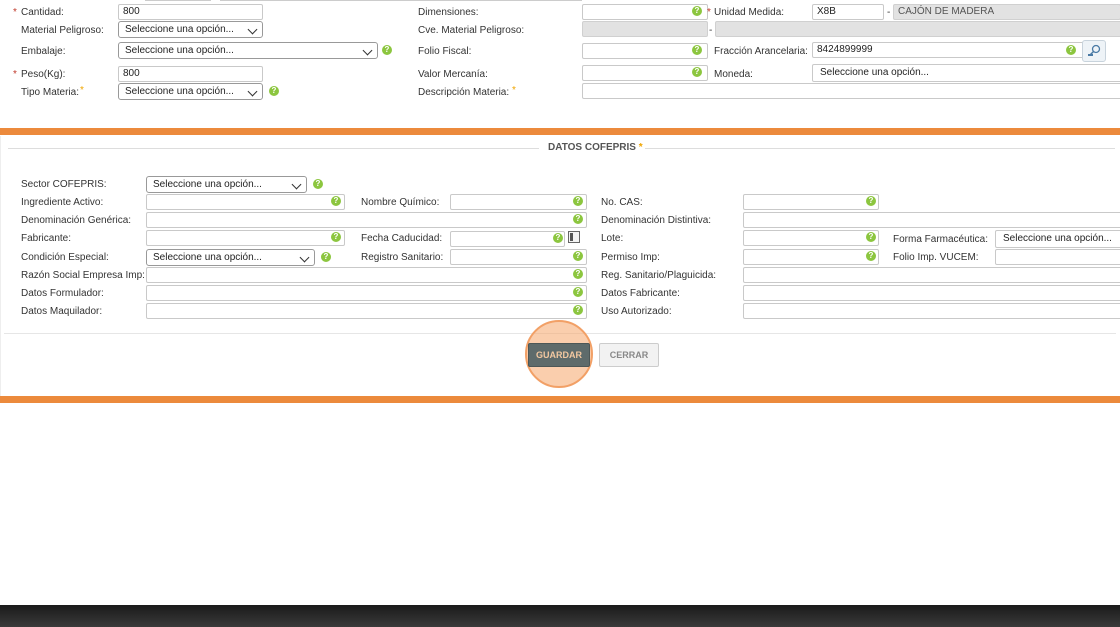 The image size is (1120, 627). What do you see at coordinates (931, 275) in the screenshot?
I see `reg-sanitario-input` at bounding box center [931, 275].